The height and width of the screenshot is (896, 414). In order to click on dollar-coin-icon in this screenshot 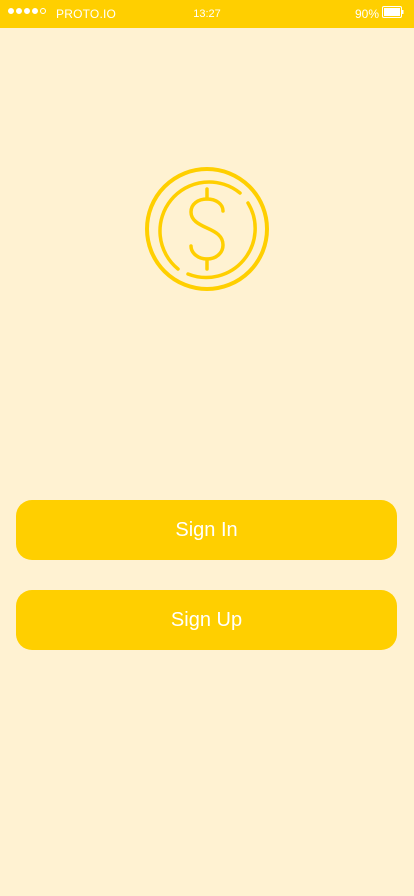, I will do `click(207, 229)`.